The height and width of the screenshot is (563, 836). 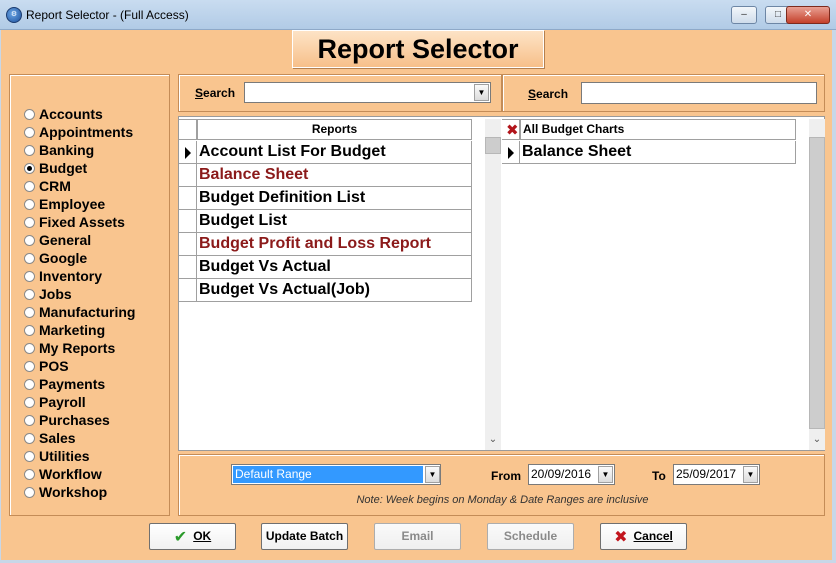 What do you see at coordinates (658, 152) in the screenshot?
I see `chart-row: Balance Sheet` at bounding box center [658, 152].